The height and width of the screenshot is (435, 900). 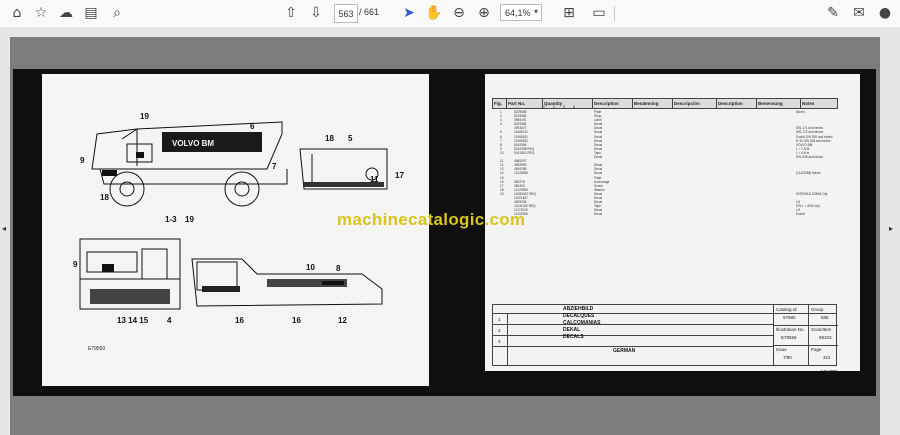 What do you see at coordinates (786, 309) in the screenshot?
I see `catalog-label: Catalog Id` at bounding box center [786, 309].